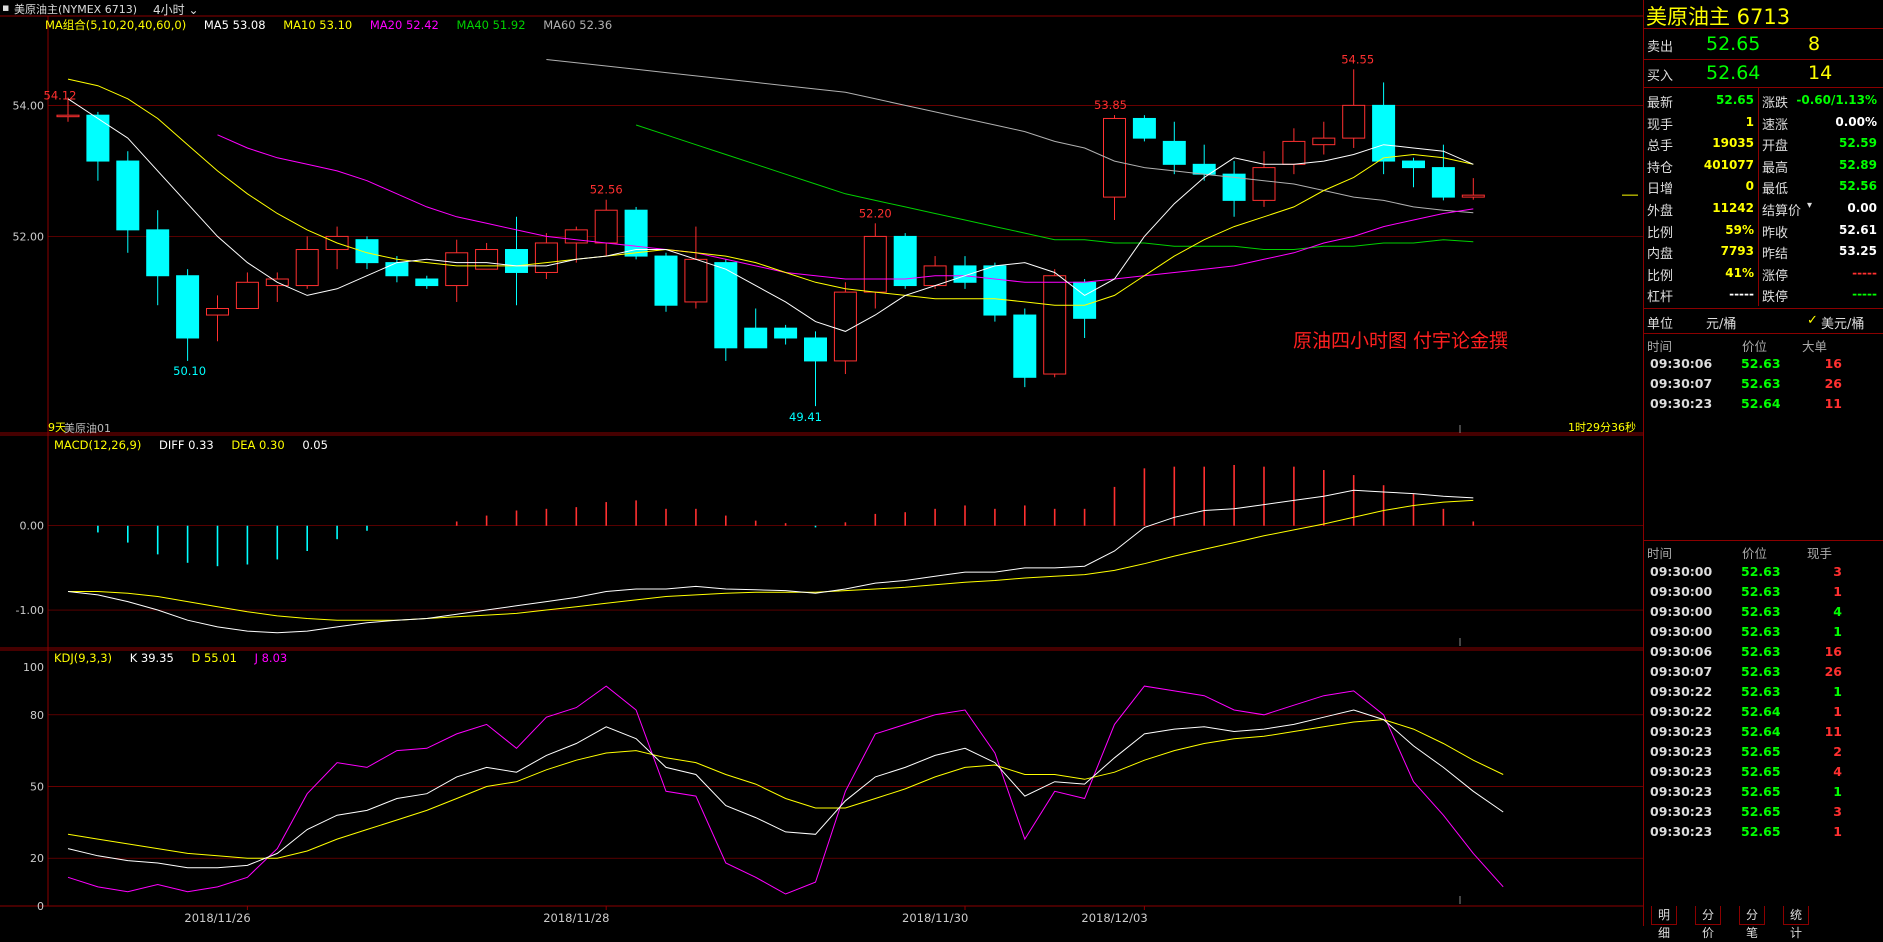 The image size is (1883, 942). I want to click on tab-detail: 明细, so click(1664, 923).